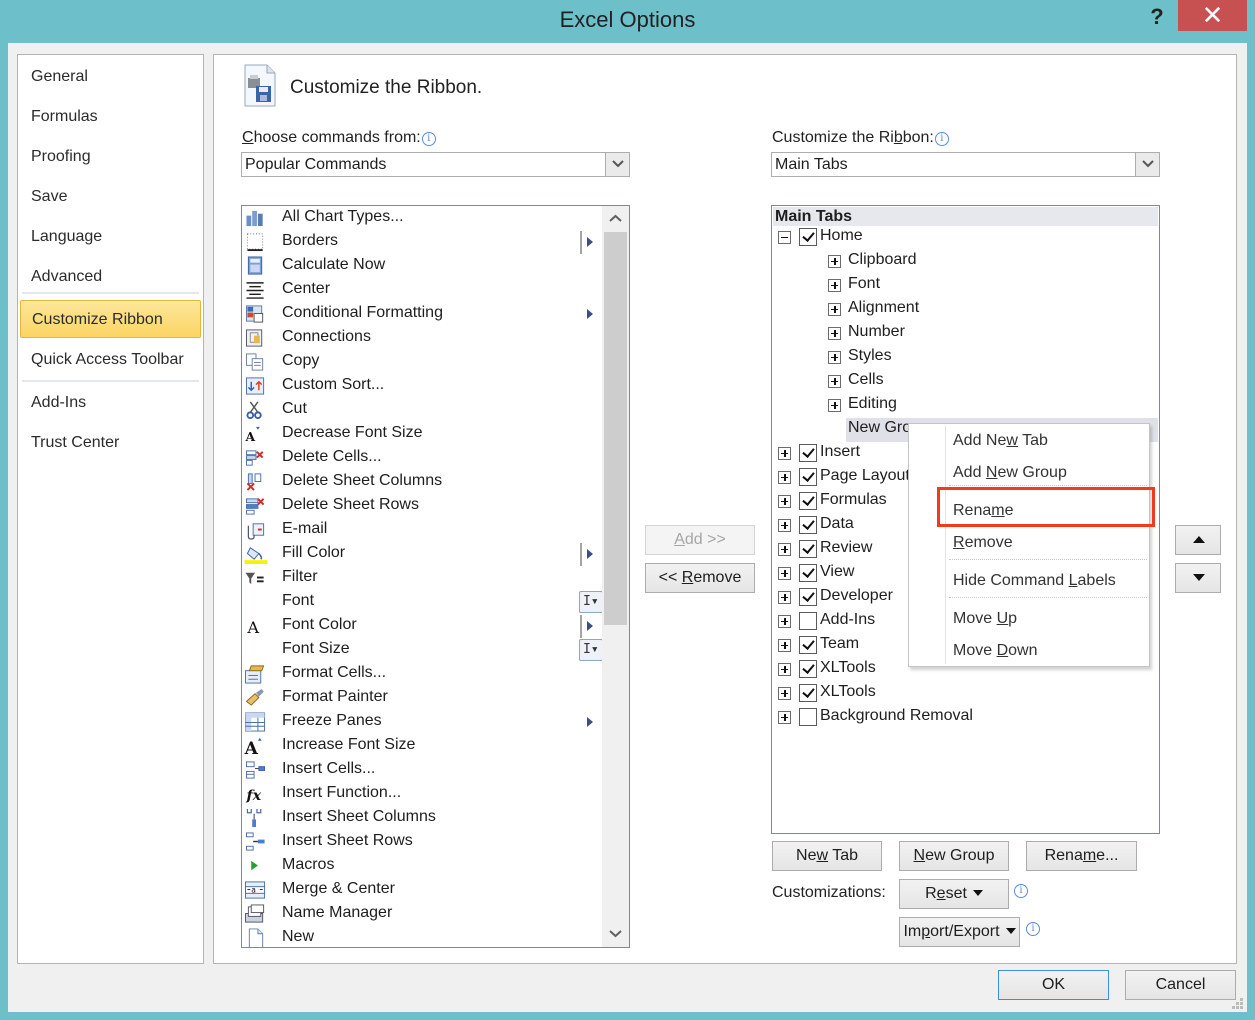  Describe the element at coordinates (965, 694) in the screenshot. I see `tree-node-tab: XLTools` at that location.